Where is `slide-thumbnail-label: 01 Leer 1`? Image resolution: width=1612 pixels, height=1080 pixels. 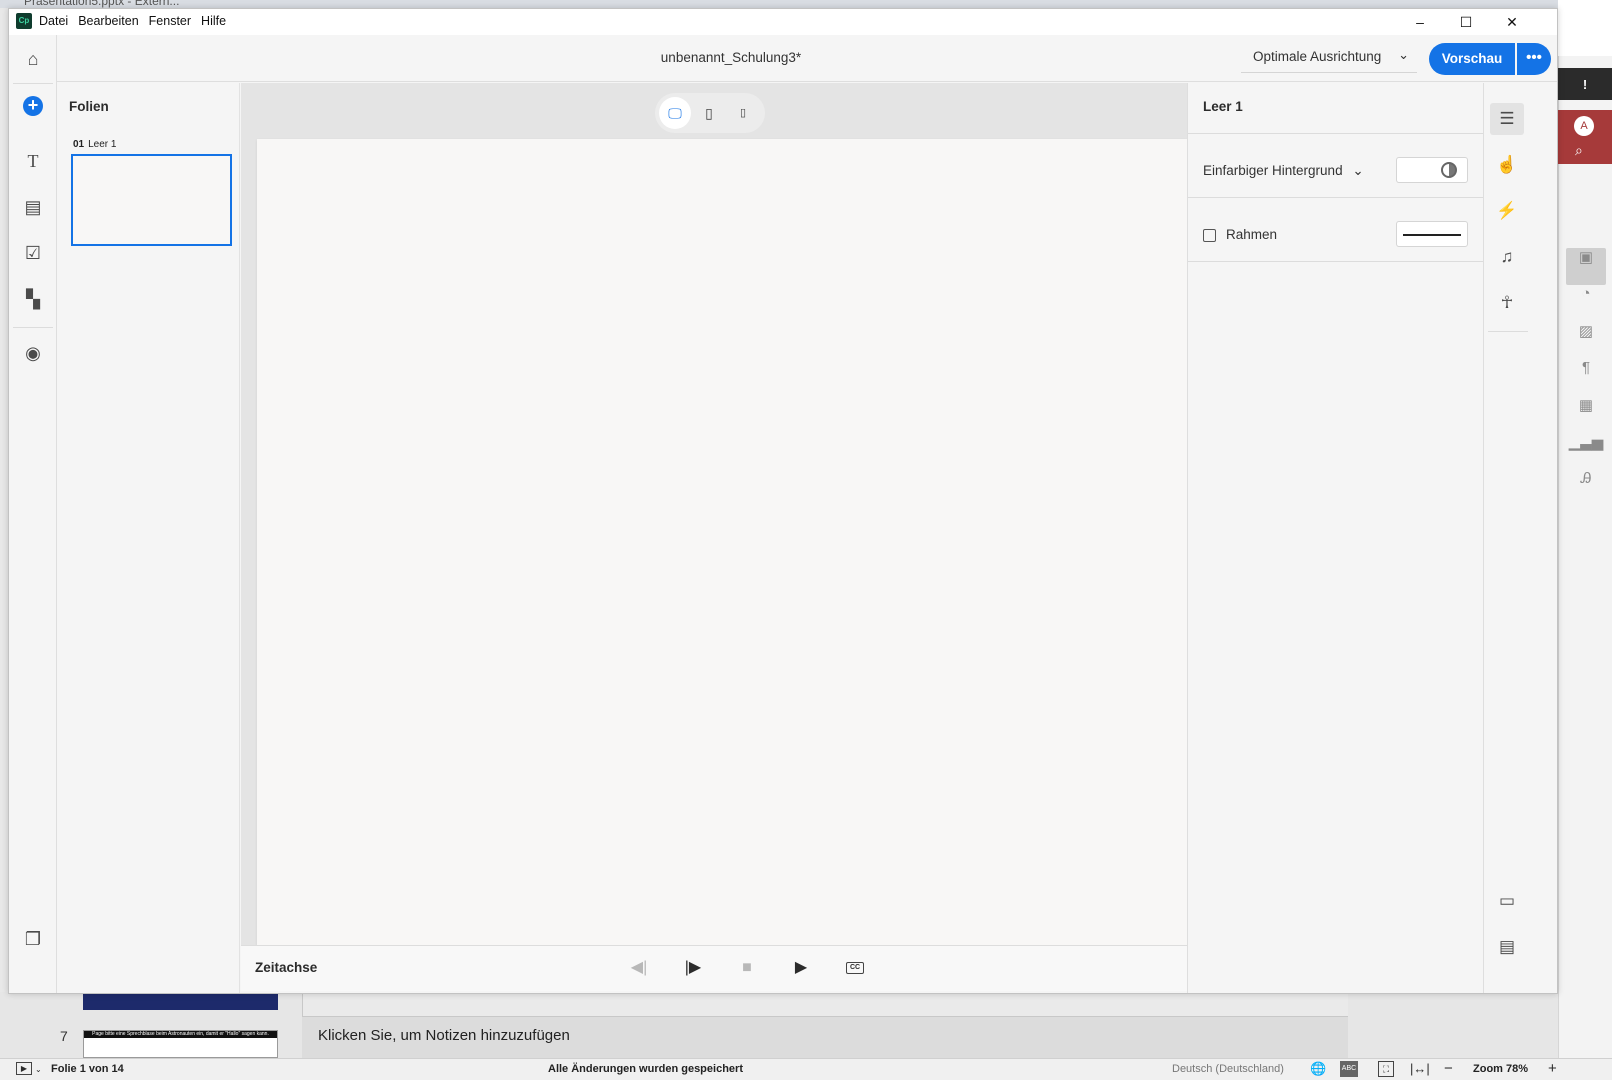
slide-thumbnail-label: 01 Leer 1 is located at coordinates (94, 144).